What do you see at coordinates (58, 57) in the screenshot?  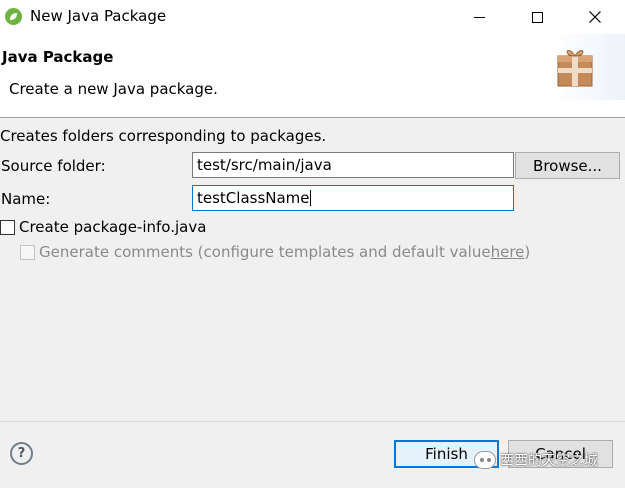 I see `page-title: Java Package` at bounding box center [58, 57].